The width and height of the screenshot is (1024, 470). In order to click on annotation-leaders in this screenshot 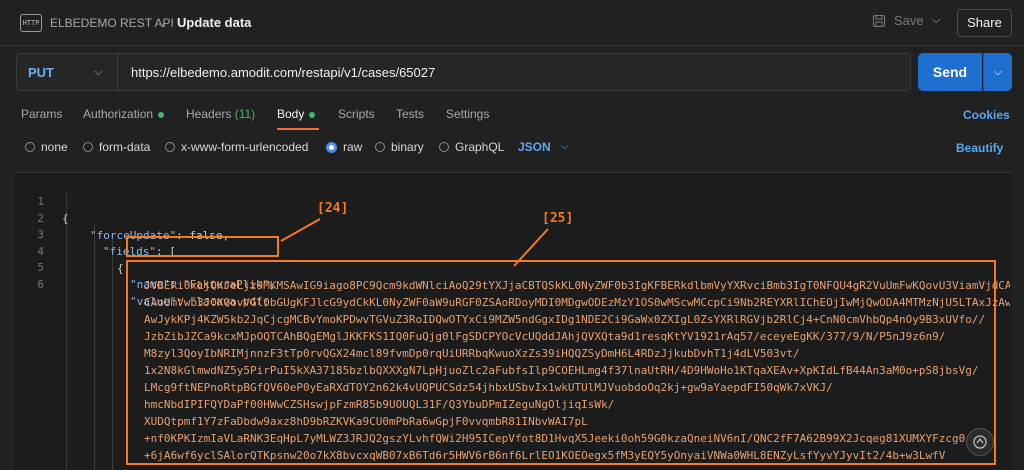, I will do `click(414, 242)`.